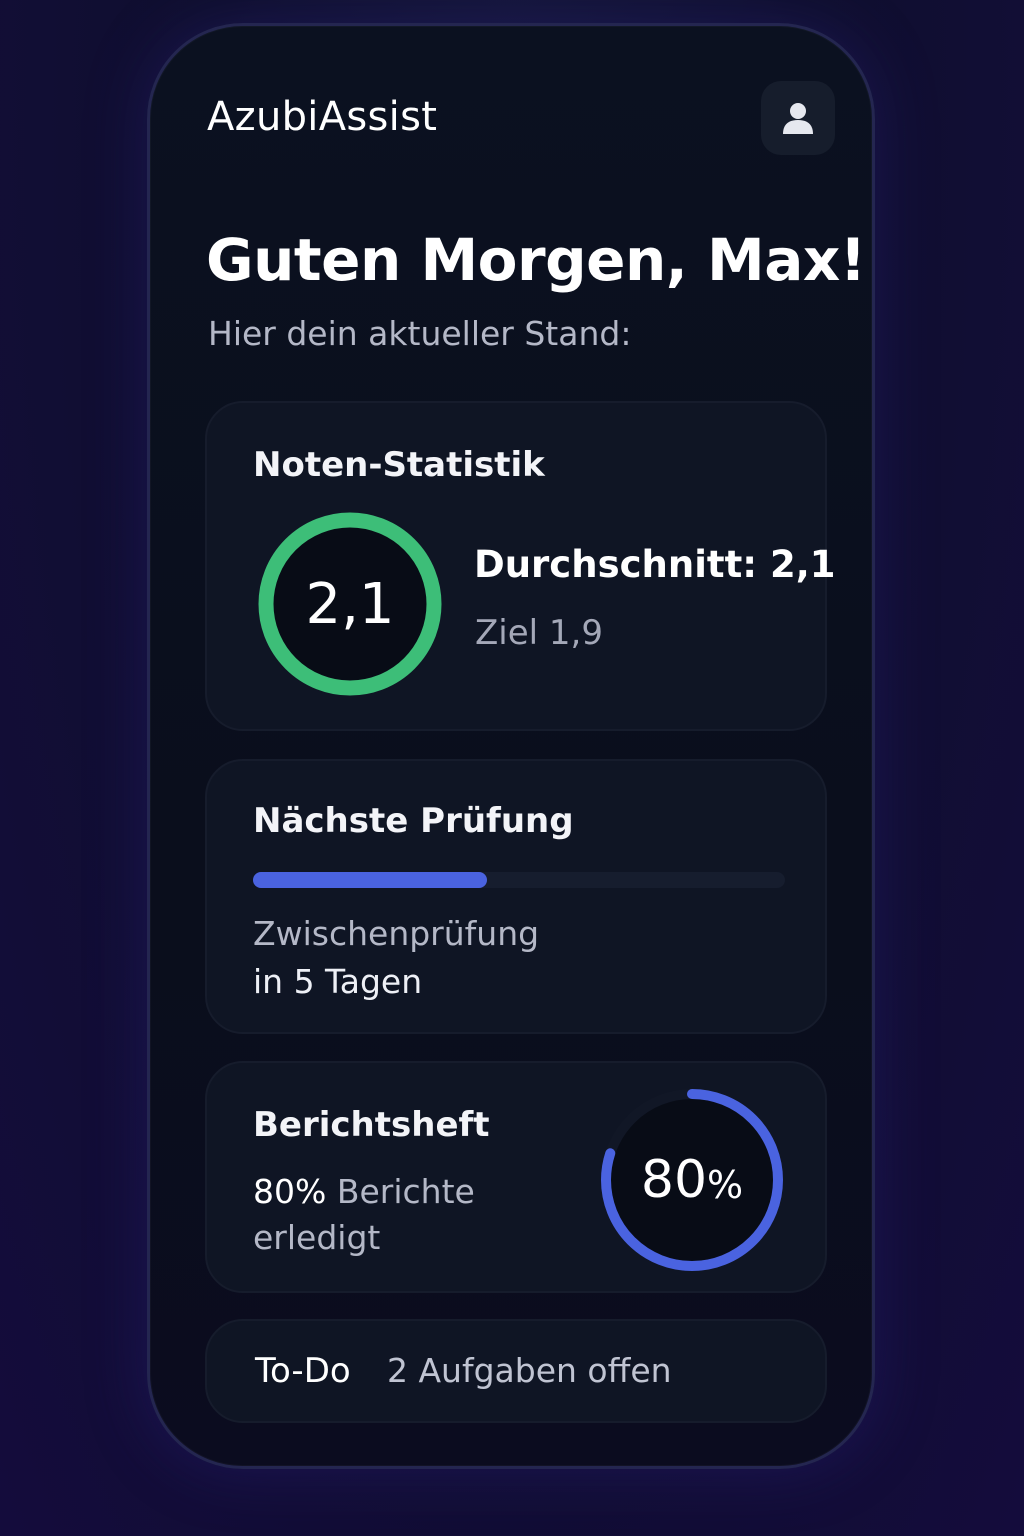 The width and height of the screenshot is (1024, 1536). Describe the element at coordinates (396, 933) in the screenshot. I see `exam-name: Zwischenprüfung` at that location.